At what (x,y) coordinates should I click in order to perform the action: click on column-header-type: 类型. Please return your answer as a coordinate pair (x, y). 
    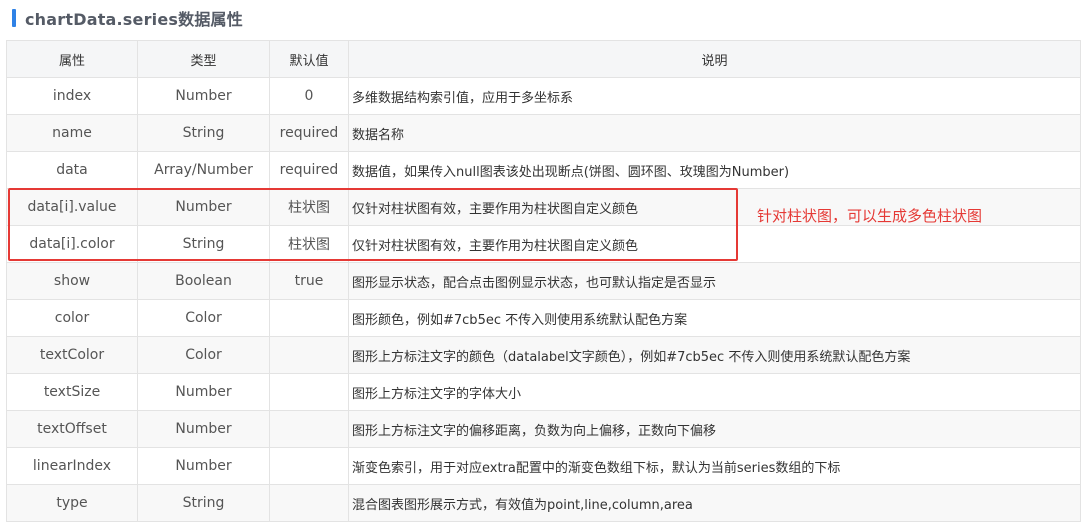
    Looking at the image, I should click on (203, 59).